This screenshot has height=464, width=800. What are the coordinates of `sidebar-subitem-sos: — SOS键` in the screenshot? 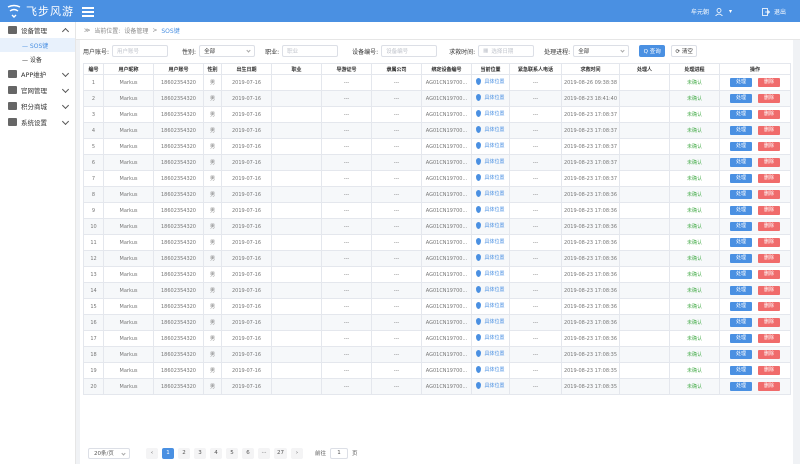 It's located at (37, 45).